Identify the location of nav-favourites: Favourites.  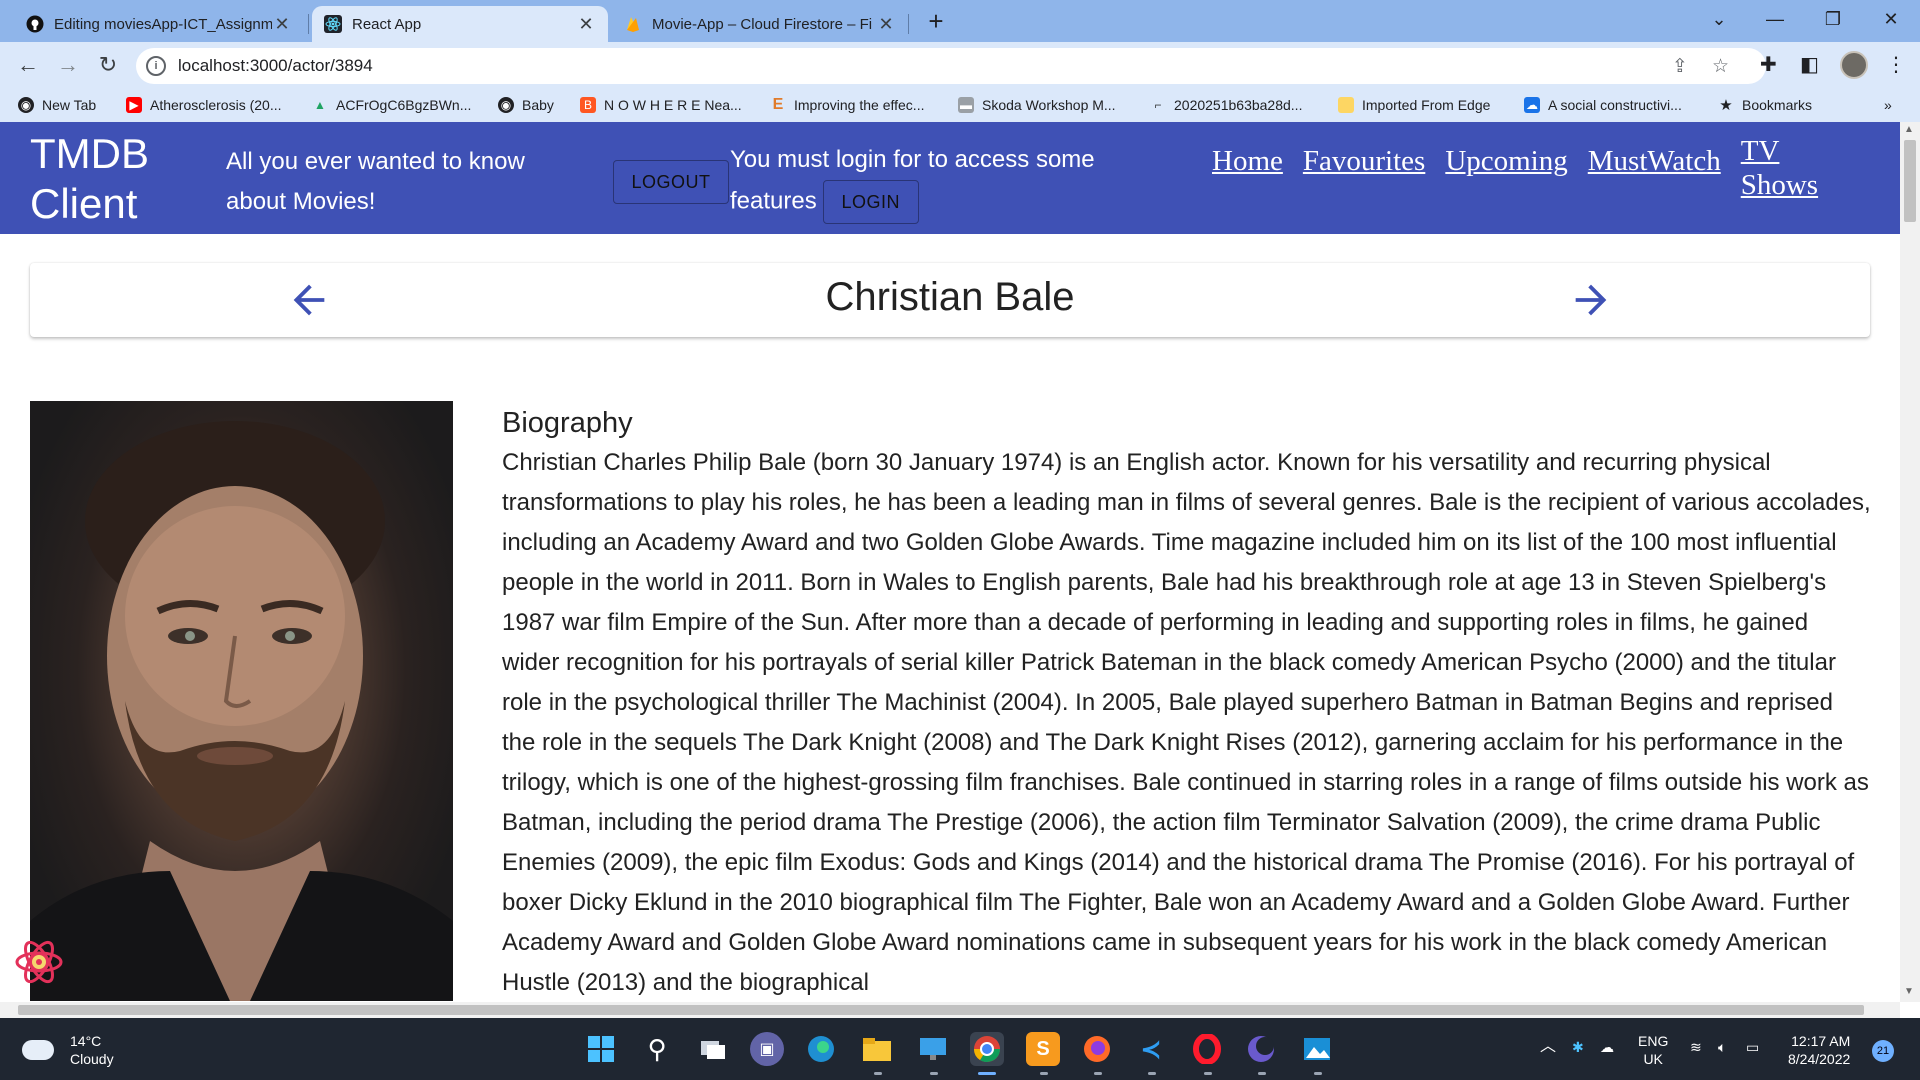
(1364, 161).